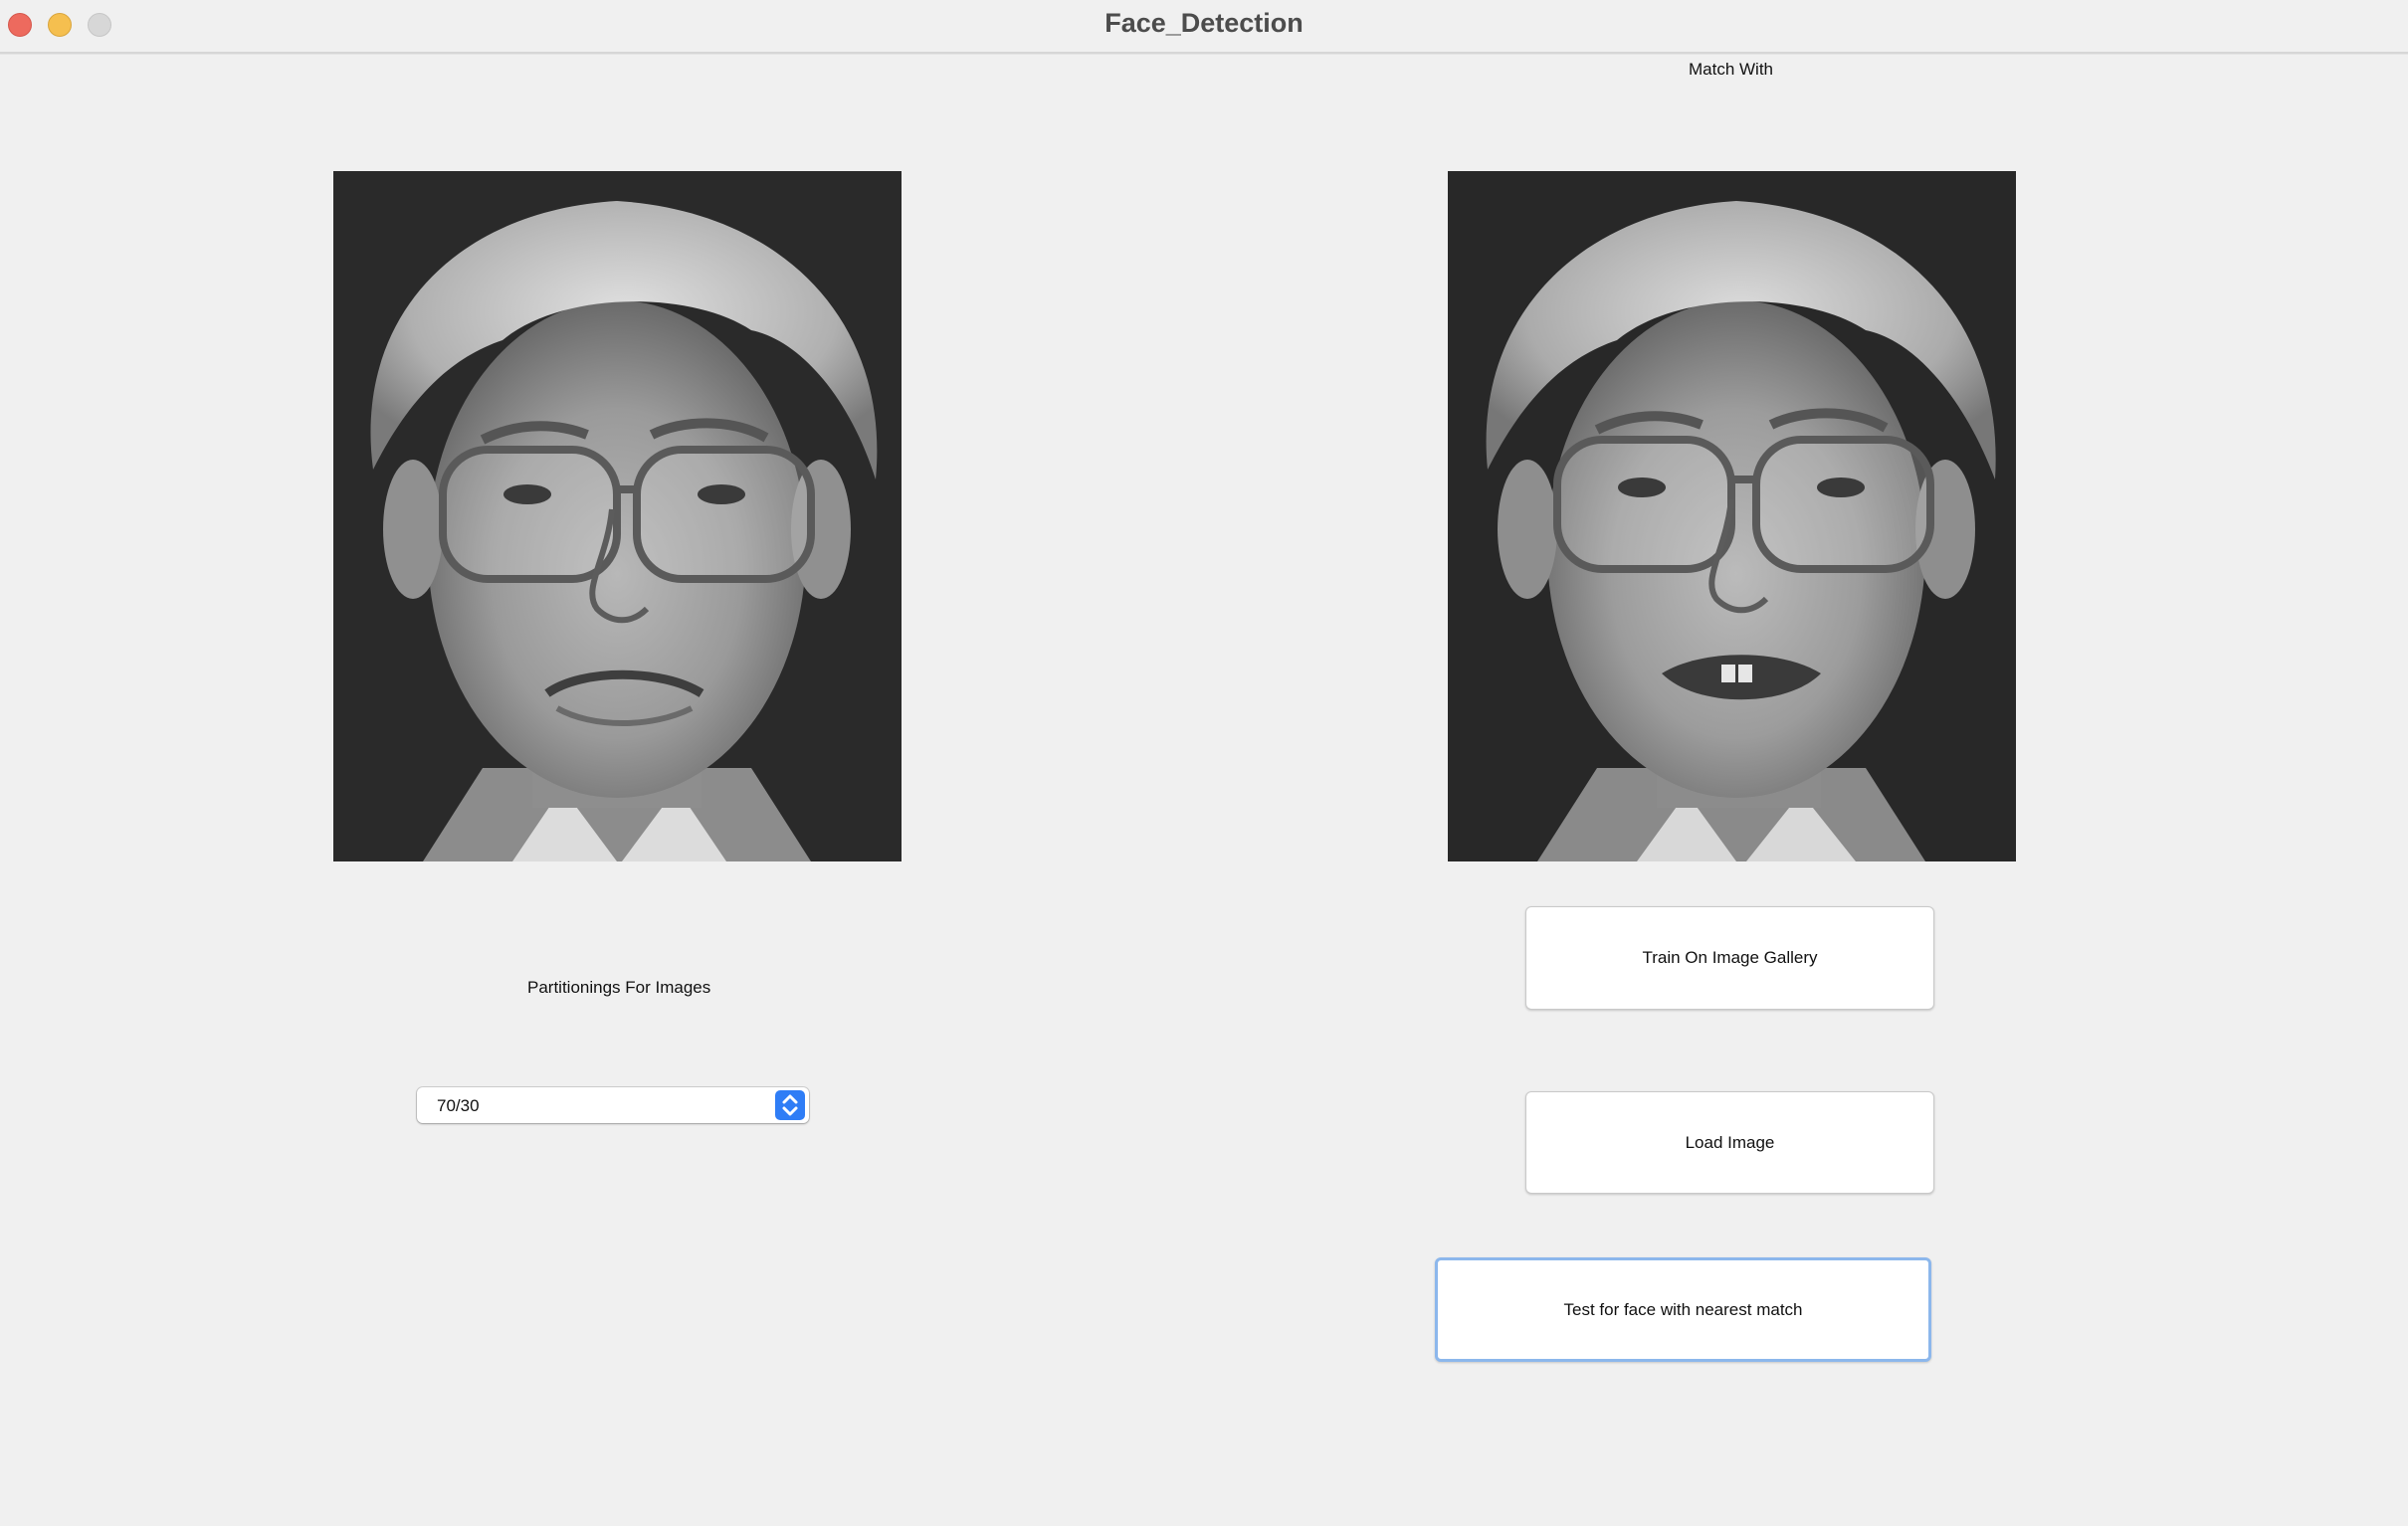 This screenshot has width=2408, height=1526. What do you see at coordinates (458, 1105) in the screenshot?
I see `partition-select-value: 70/30` at bounding box center [458, 1105].